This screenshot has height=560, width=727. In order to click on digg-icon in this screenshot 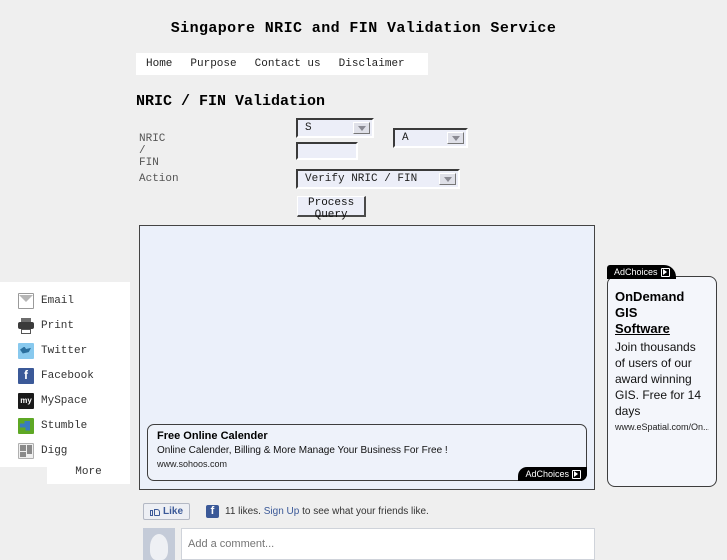, I will do `click(26, 450)`.